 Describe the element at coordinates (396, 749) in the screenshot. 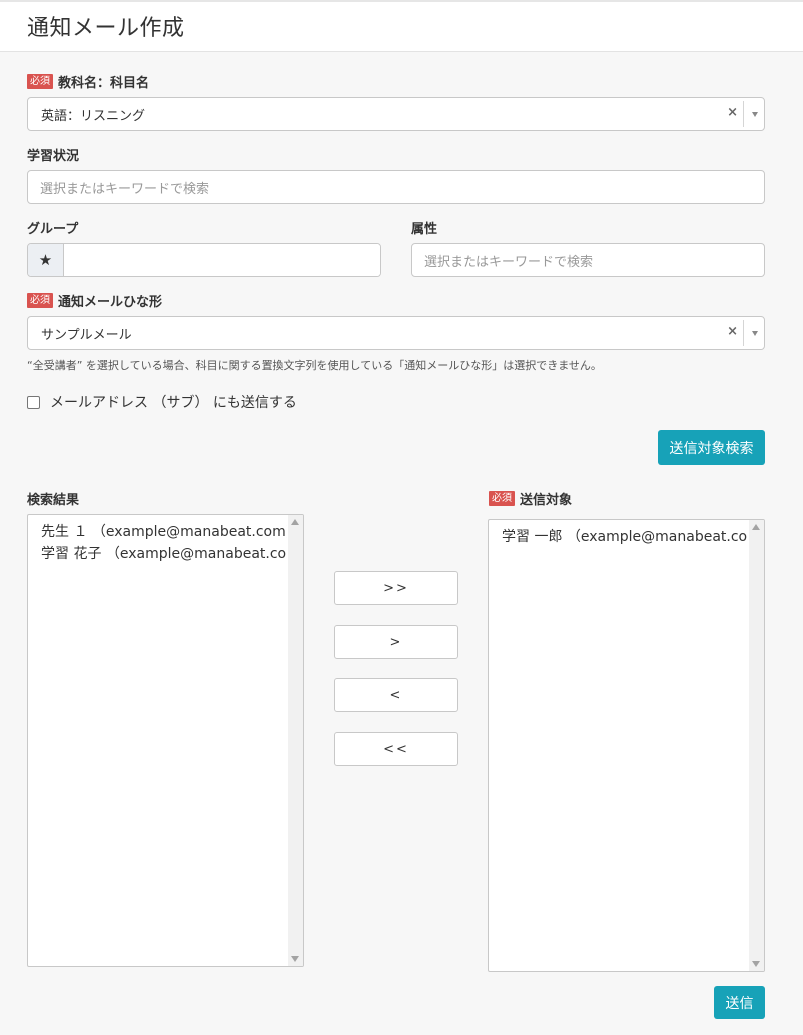

I see `remove-all-button: <<` at that location.